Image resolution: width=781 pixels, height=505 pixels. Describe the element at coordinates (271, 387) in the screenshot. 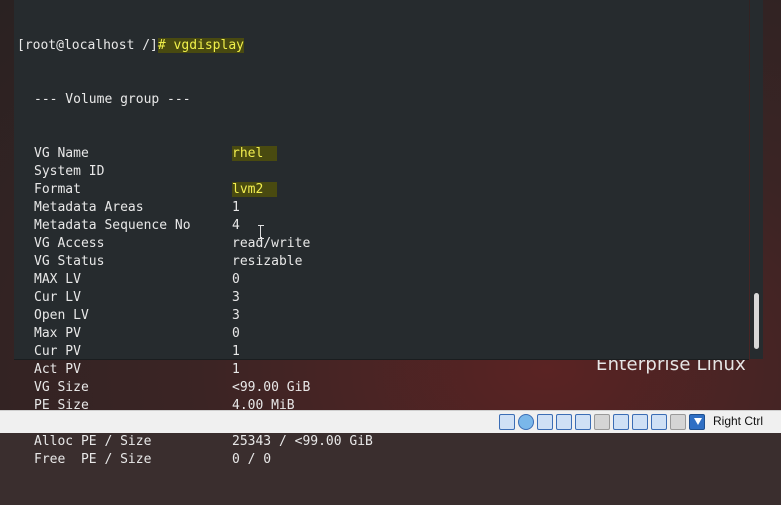

I see `vg-row-value: <99.00 GiB` at that location.